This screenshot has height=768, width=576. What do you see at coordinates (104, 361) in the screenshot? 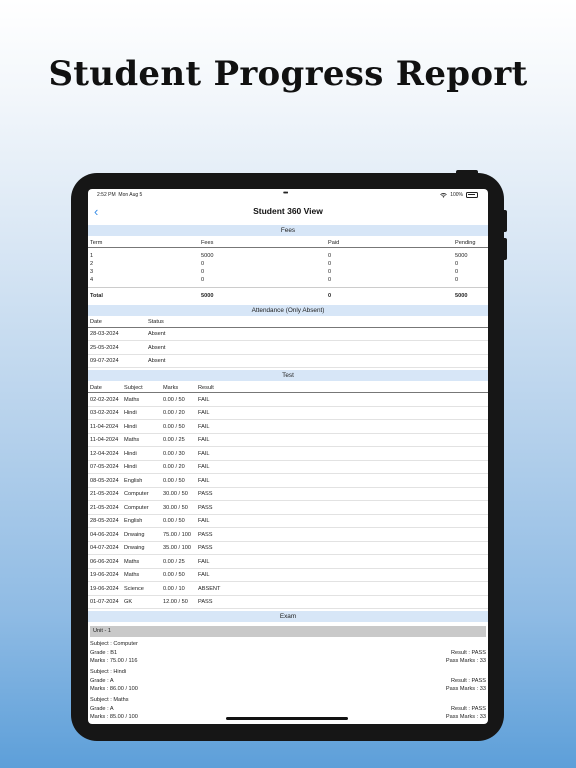
I see `attendance-date: 09-07-2024` at bounding box center [104, 361].